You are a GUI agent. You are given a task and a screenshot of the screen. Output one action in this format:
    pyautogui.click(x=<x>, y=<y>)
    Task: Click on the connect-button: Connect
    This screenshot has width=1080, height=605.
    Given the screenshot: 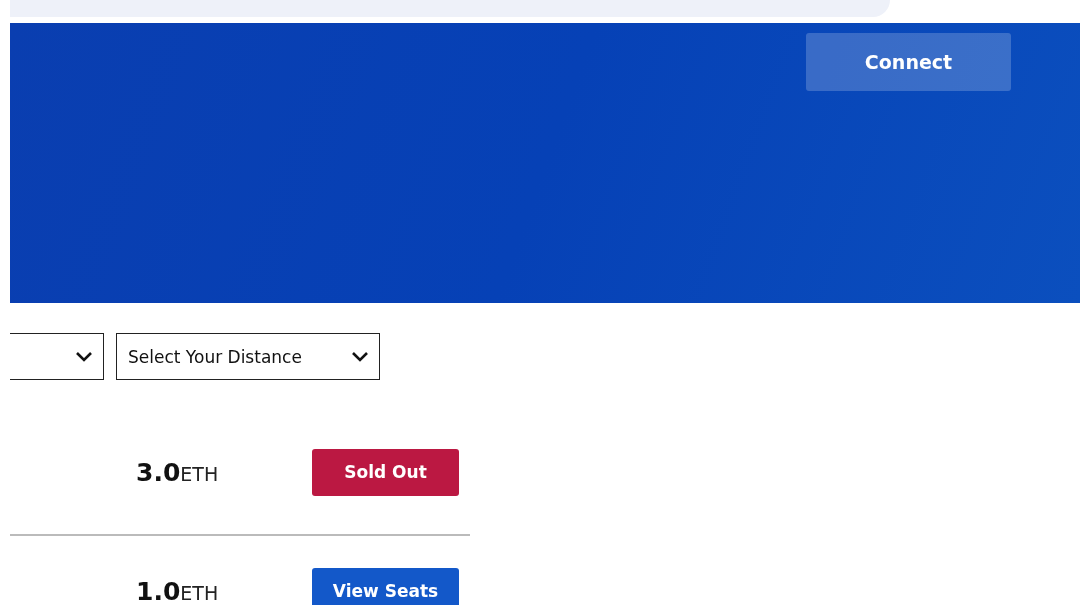 What is the action you would take?
    pyautogui.click(x=908, y=62)
    